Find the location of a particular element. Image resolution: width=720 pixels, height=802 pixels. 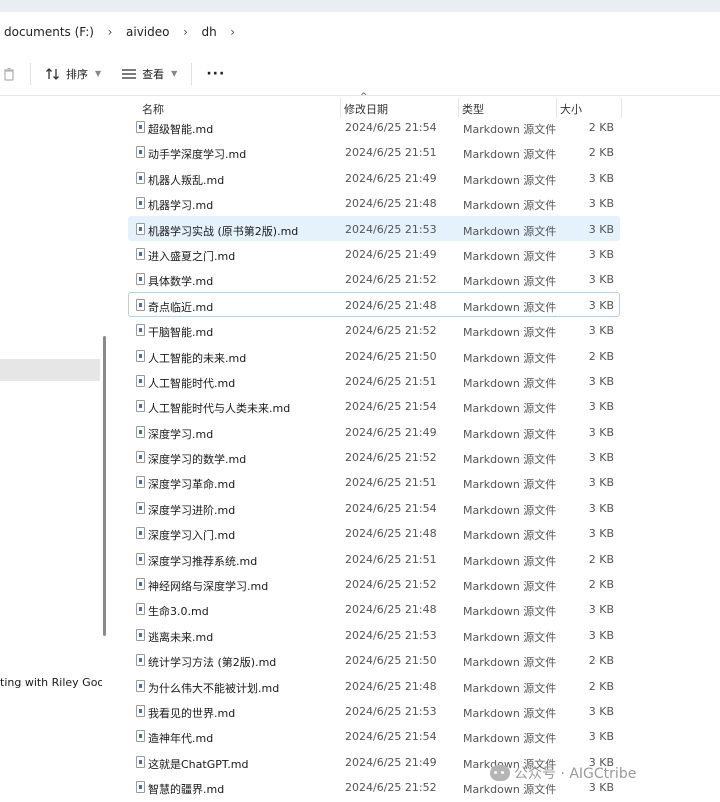

breadcrumb: documents (F:) › aivideo › dh › is located at coordinates (360, 32).